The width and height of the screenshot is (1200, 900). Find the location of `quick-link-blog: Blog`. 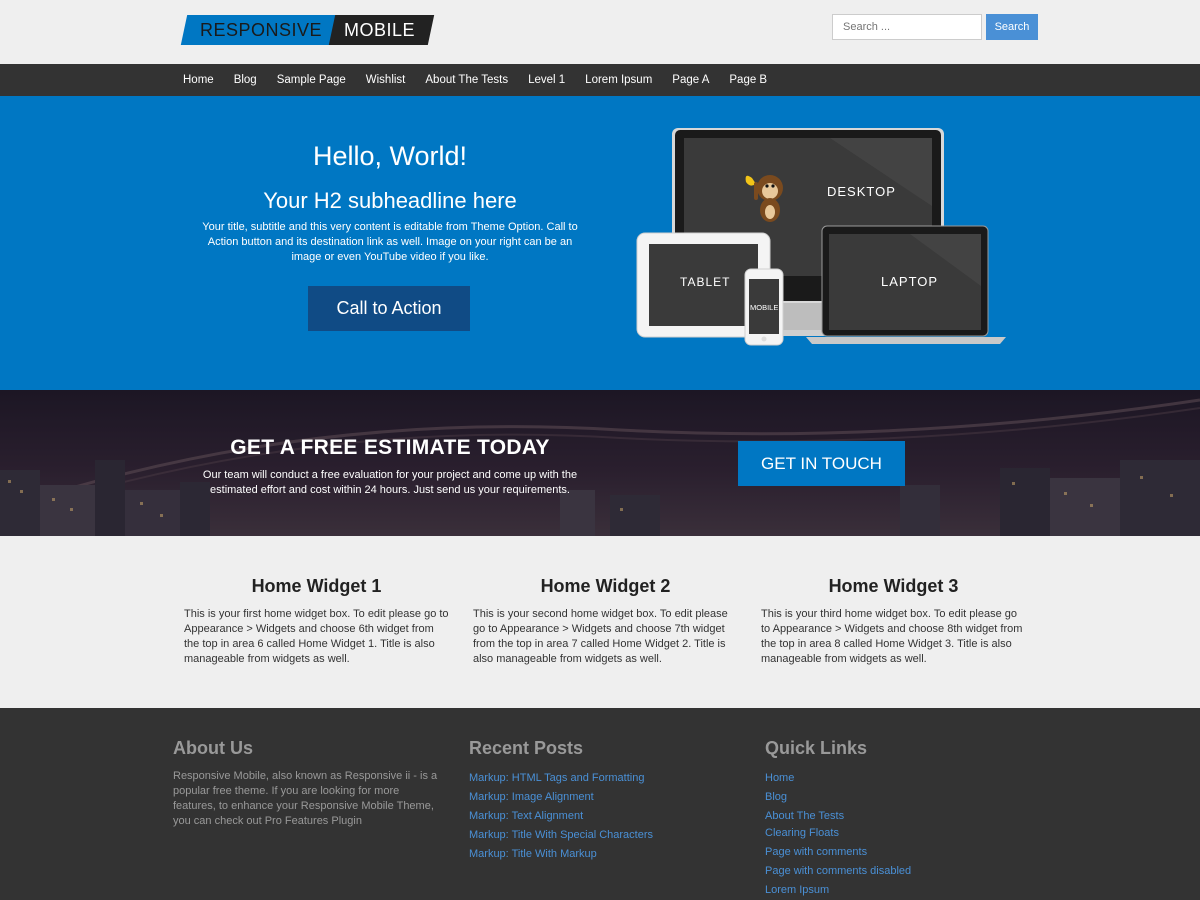

quick-link-blog: Blog is located at coordinates (900, 797).